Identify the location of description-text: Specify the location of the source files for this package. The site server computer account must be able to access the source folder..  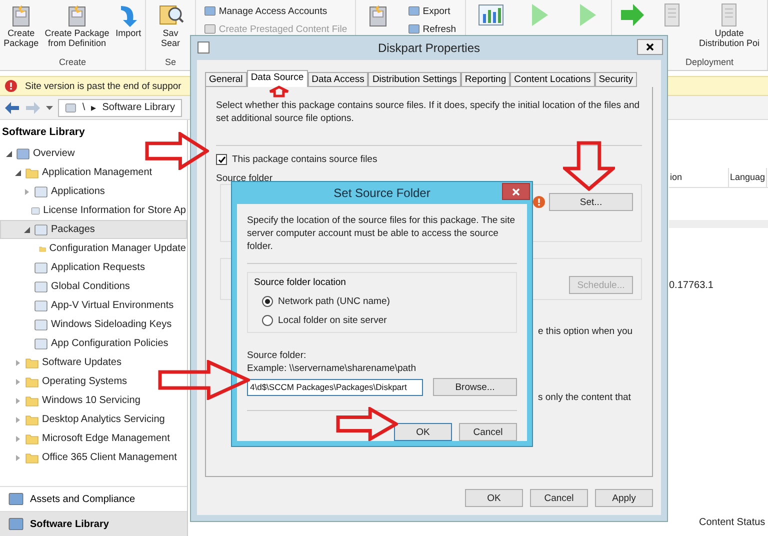
(381, 233).